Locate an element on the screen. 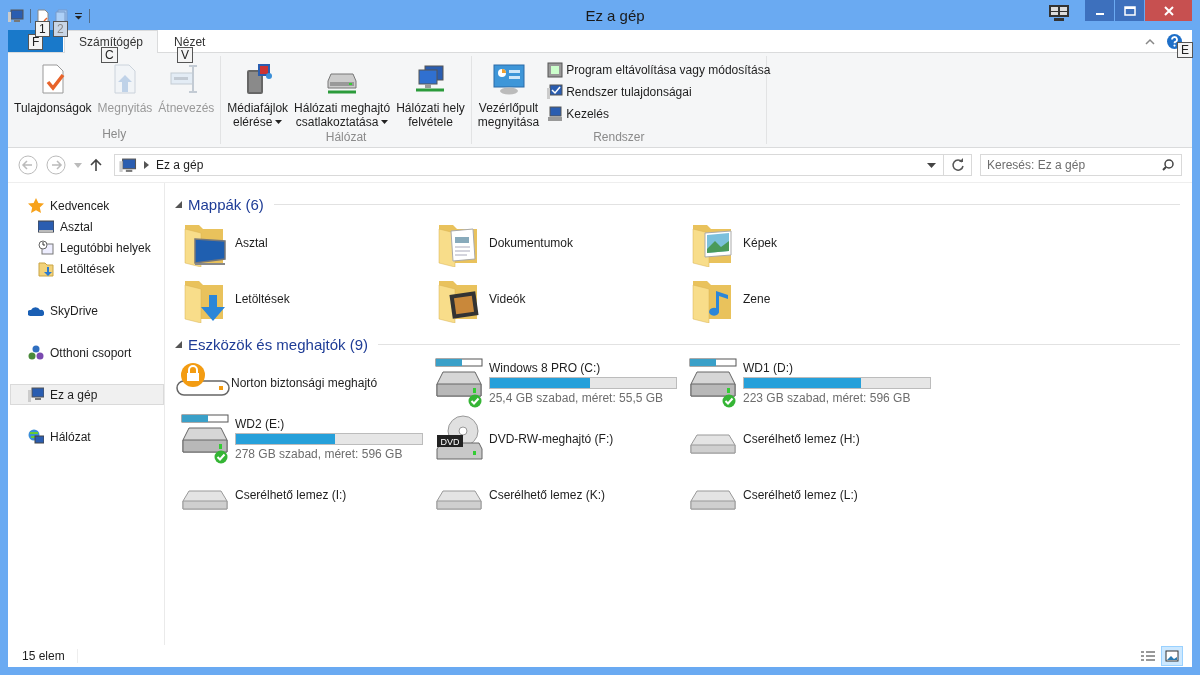 The image size is (1200, 675). search-field: Keresés: Ez a gép is located at coordinates (1081, 165).